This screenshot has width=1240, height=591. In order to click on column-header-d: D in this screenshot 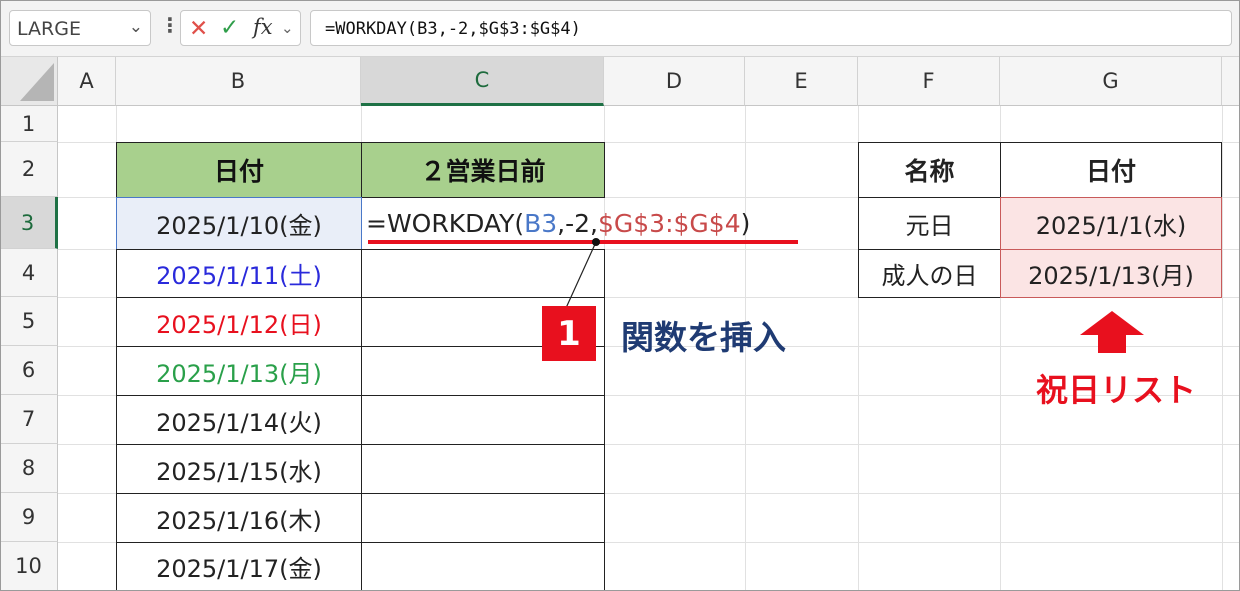, I will do `click(674, 81)`.